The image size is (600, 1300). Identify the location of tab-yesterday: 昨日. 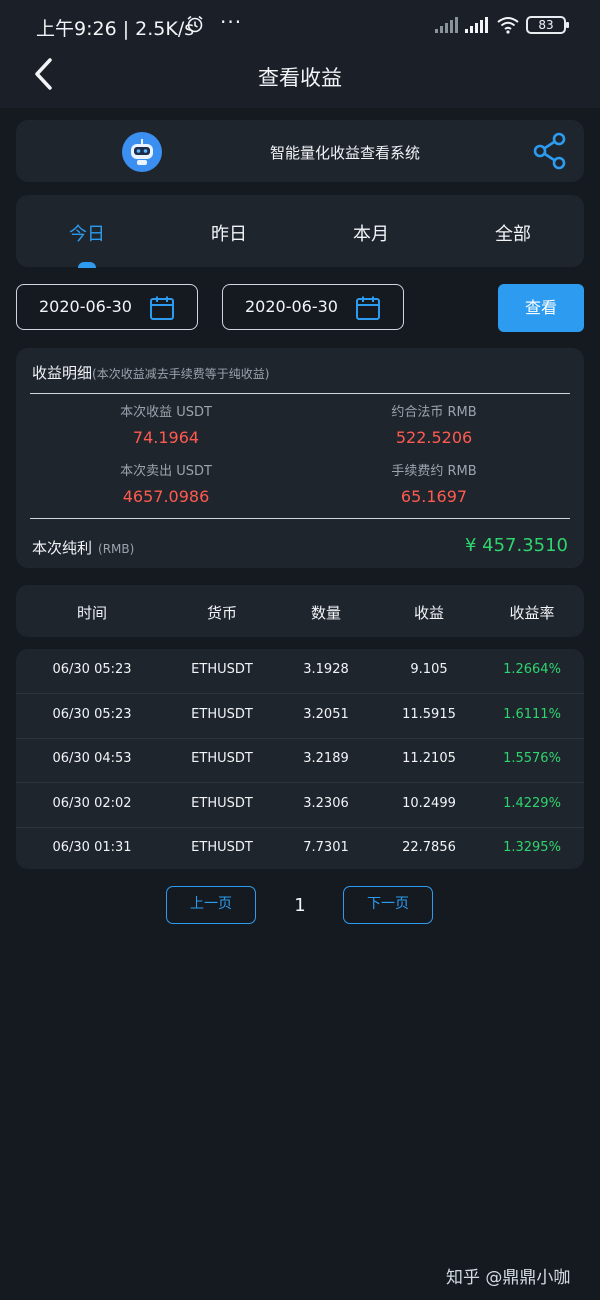
(229, 233).